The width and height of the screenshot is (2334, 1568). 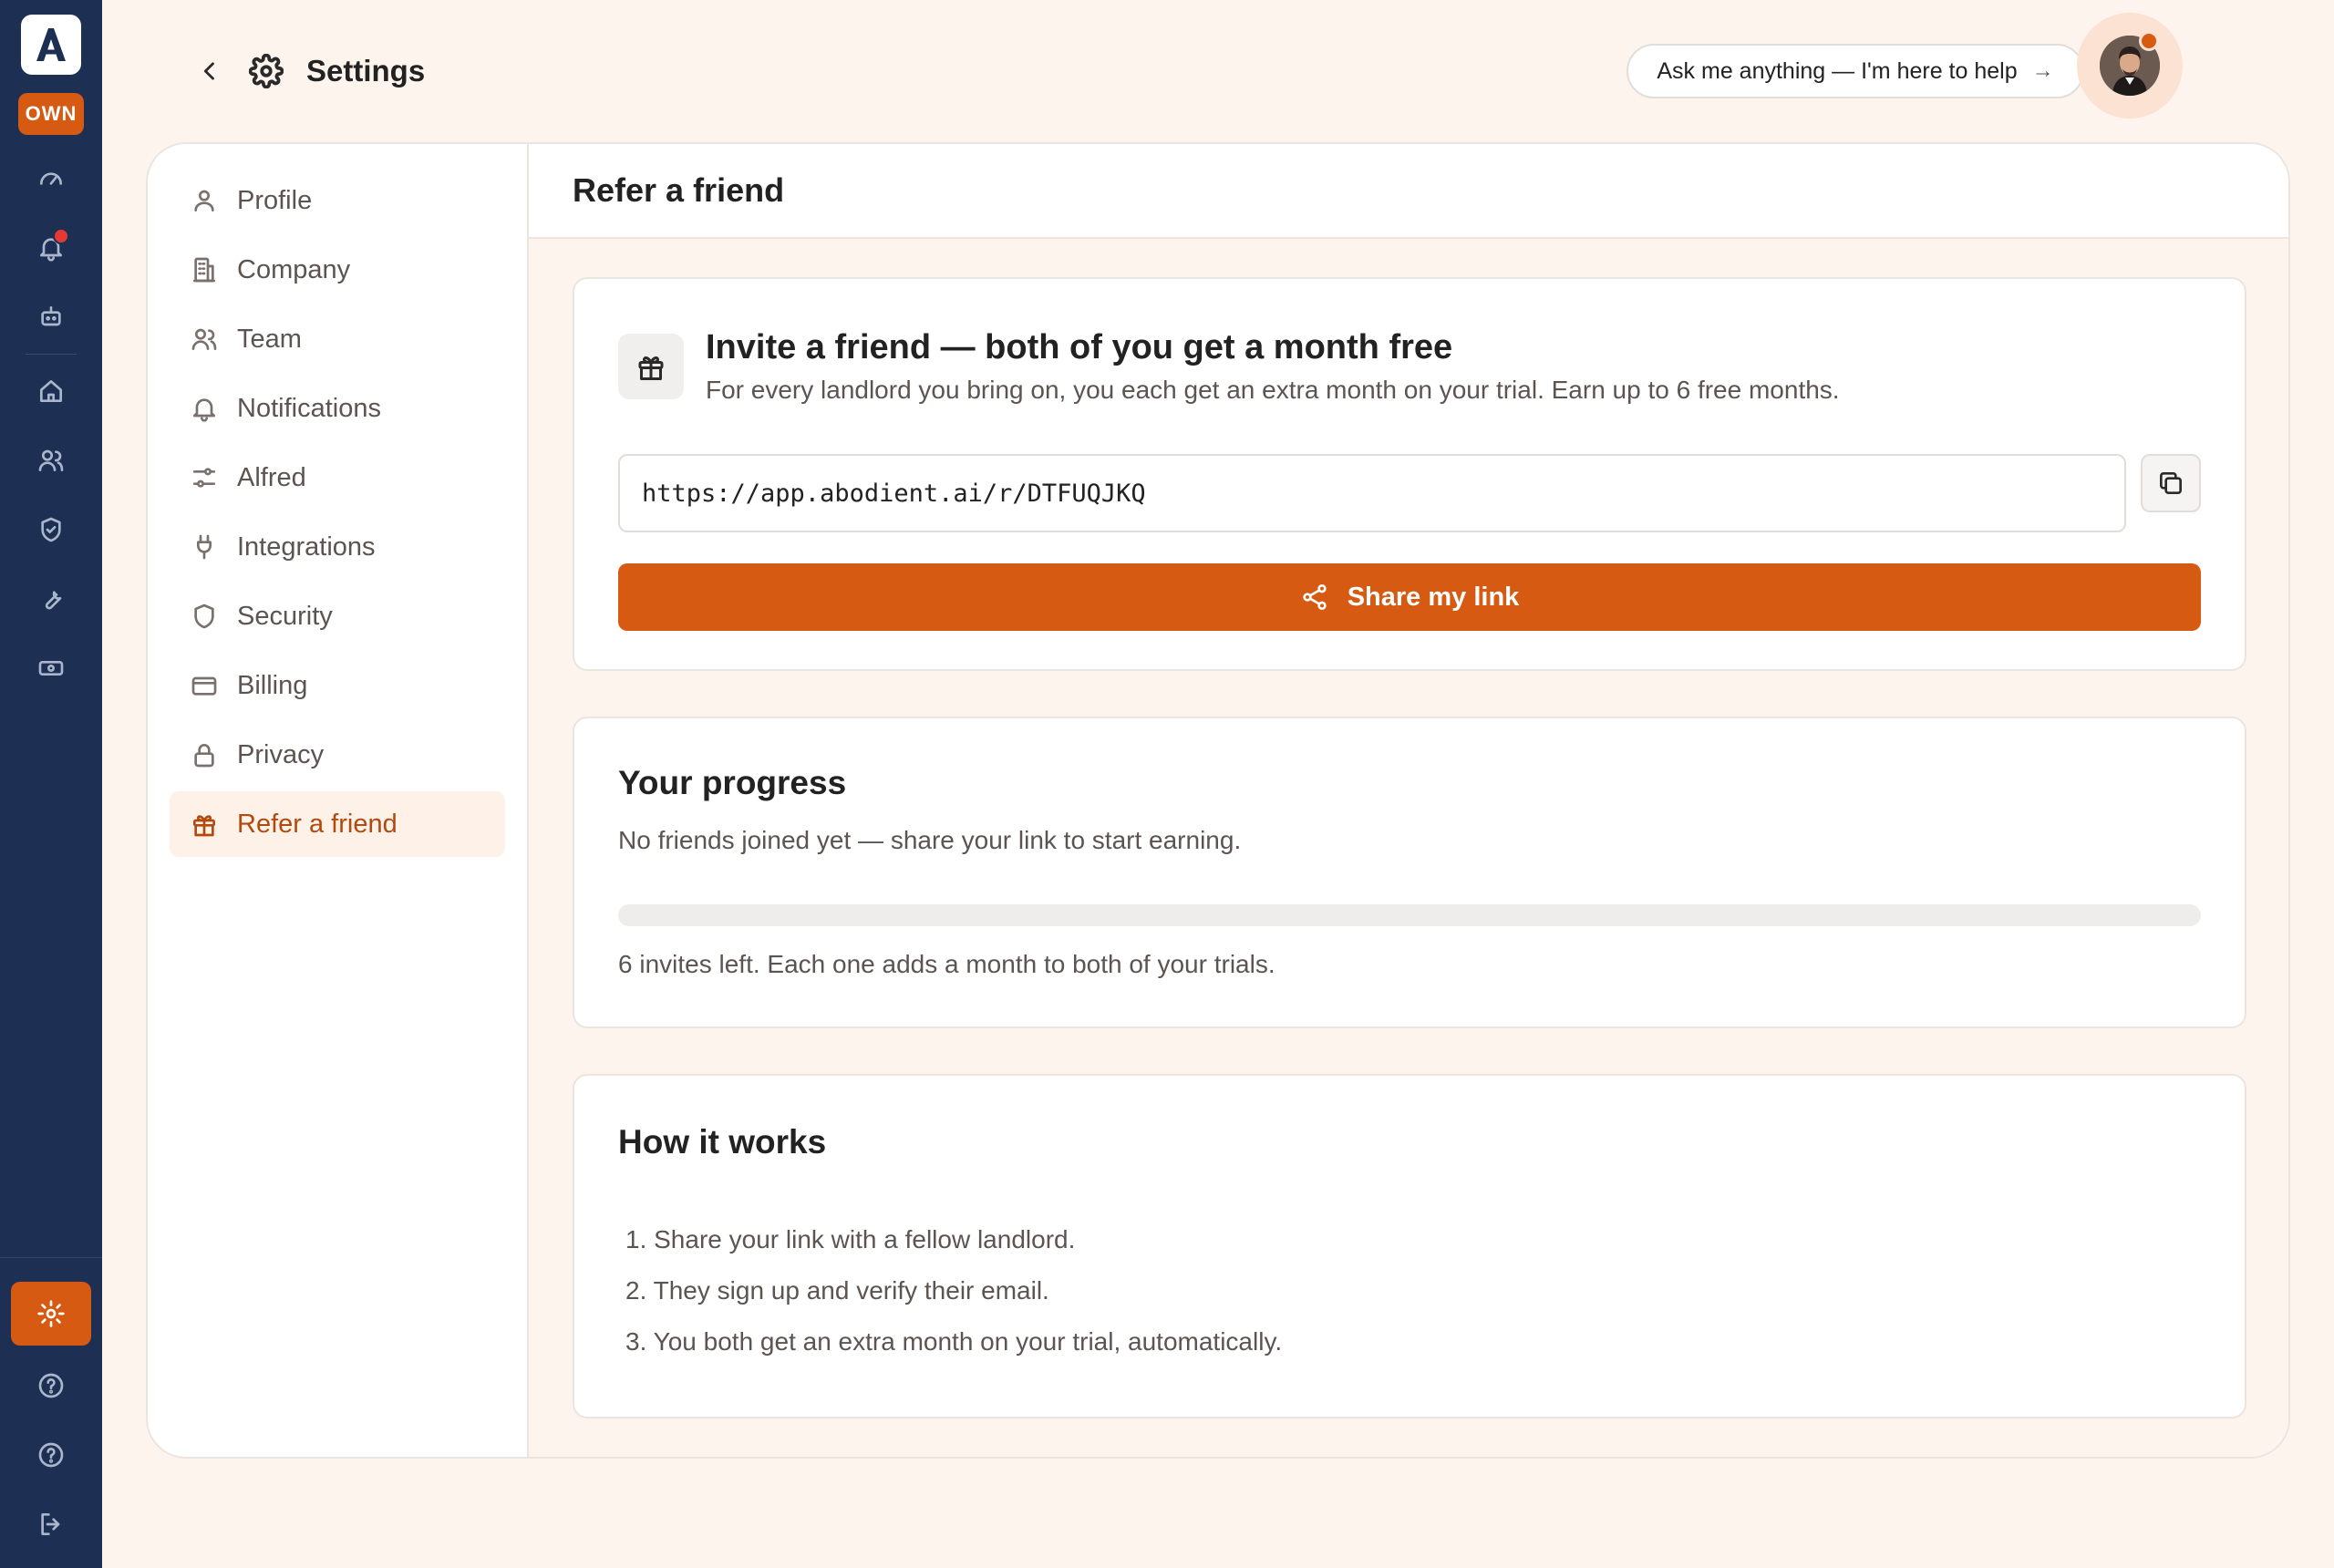 I want to click on sidebar-item-label: Profile, so click(x=275, y=200).